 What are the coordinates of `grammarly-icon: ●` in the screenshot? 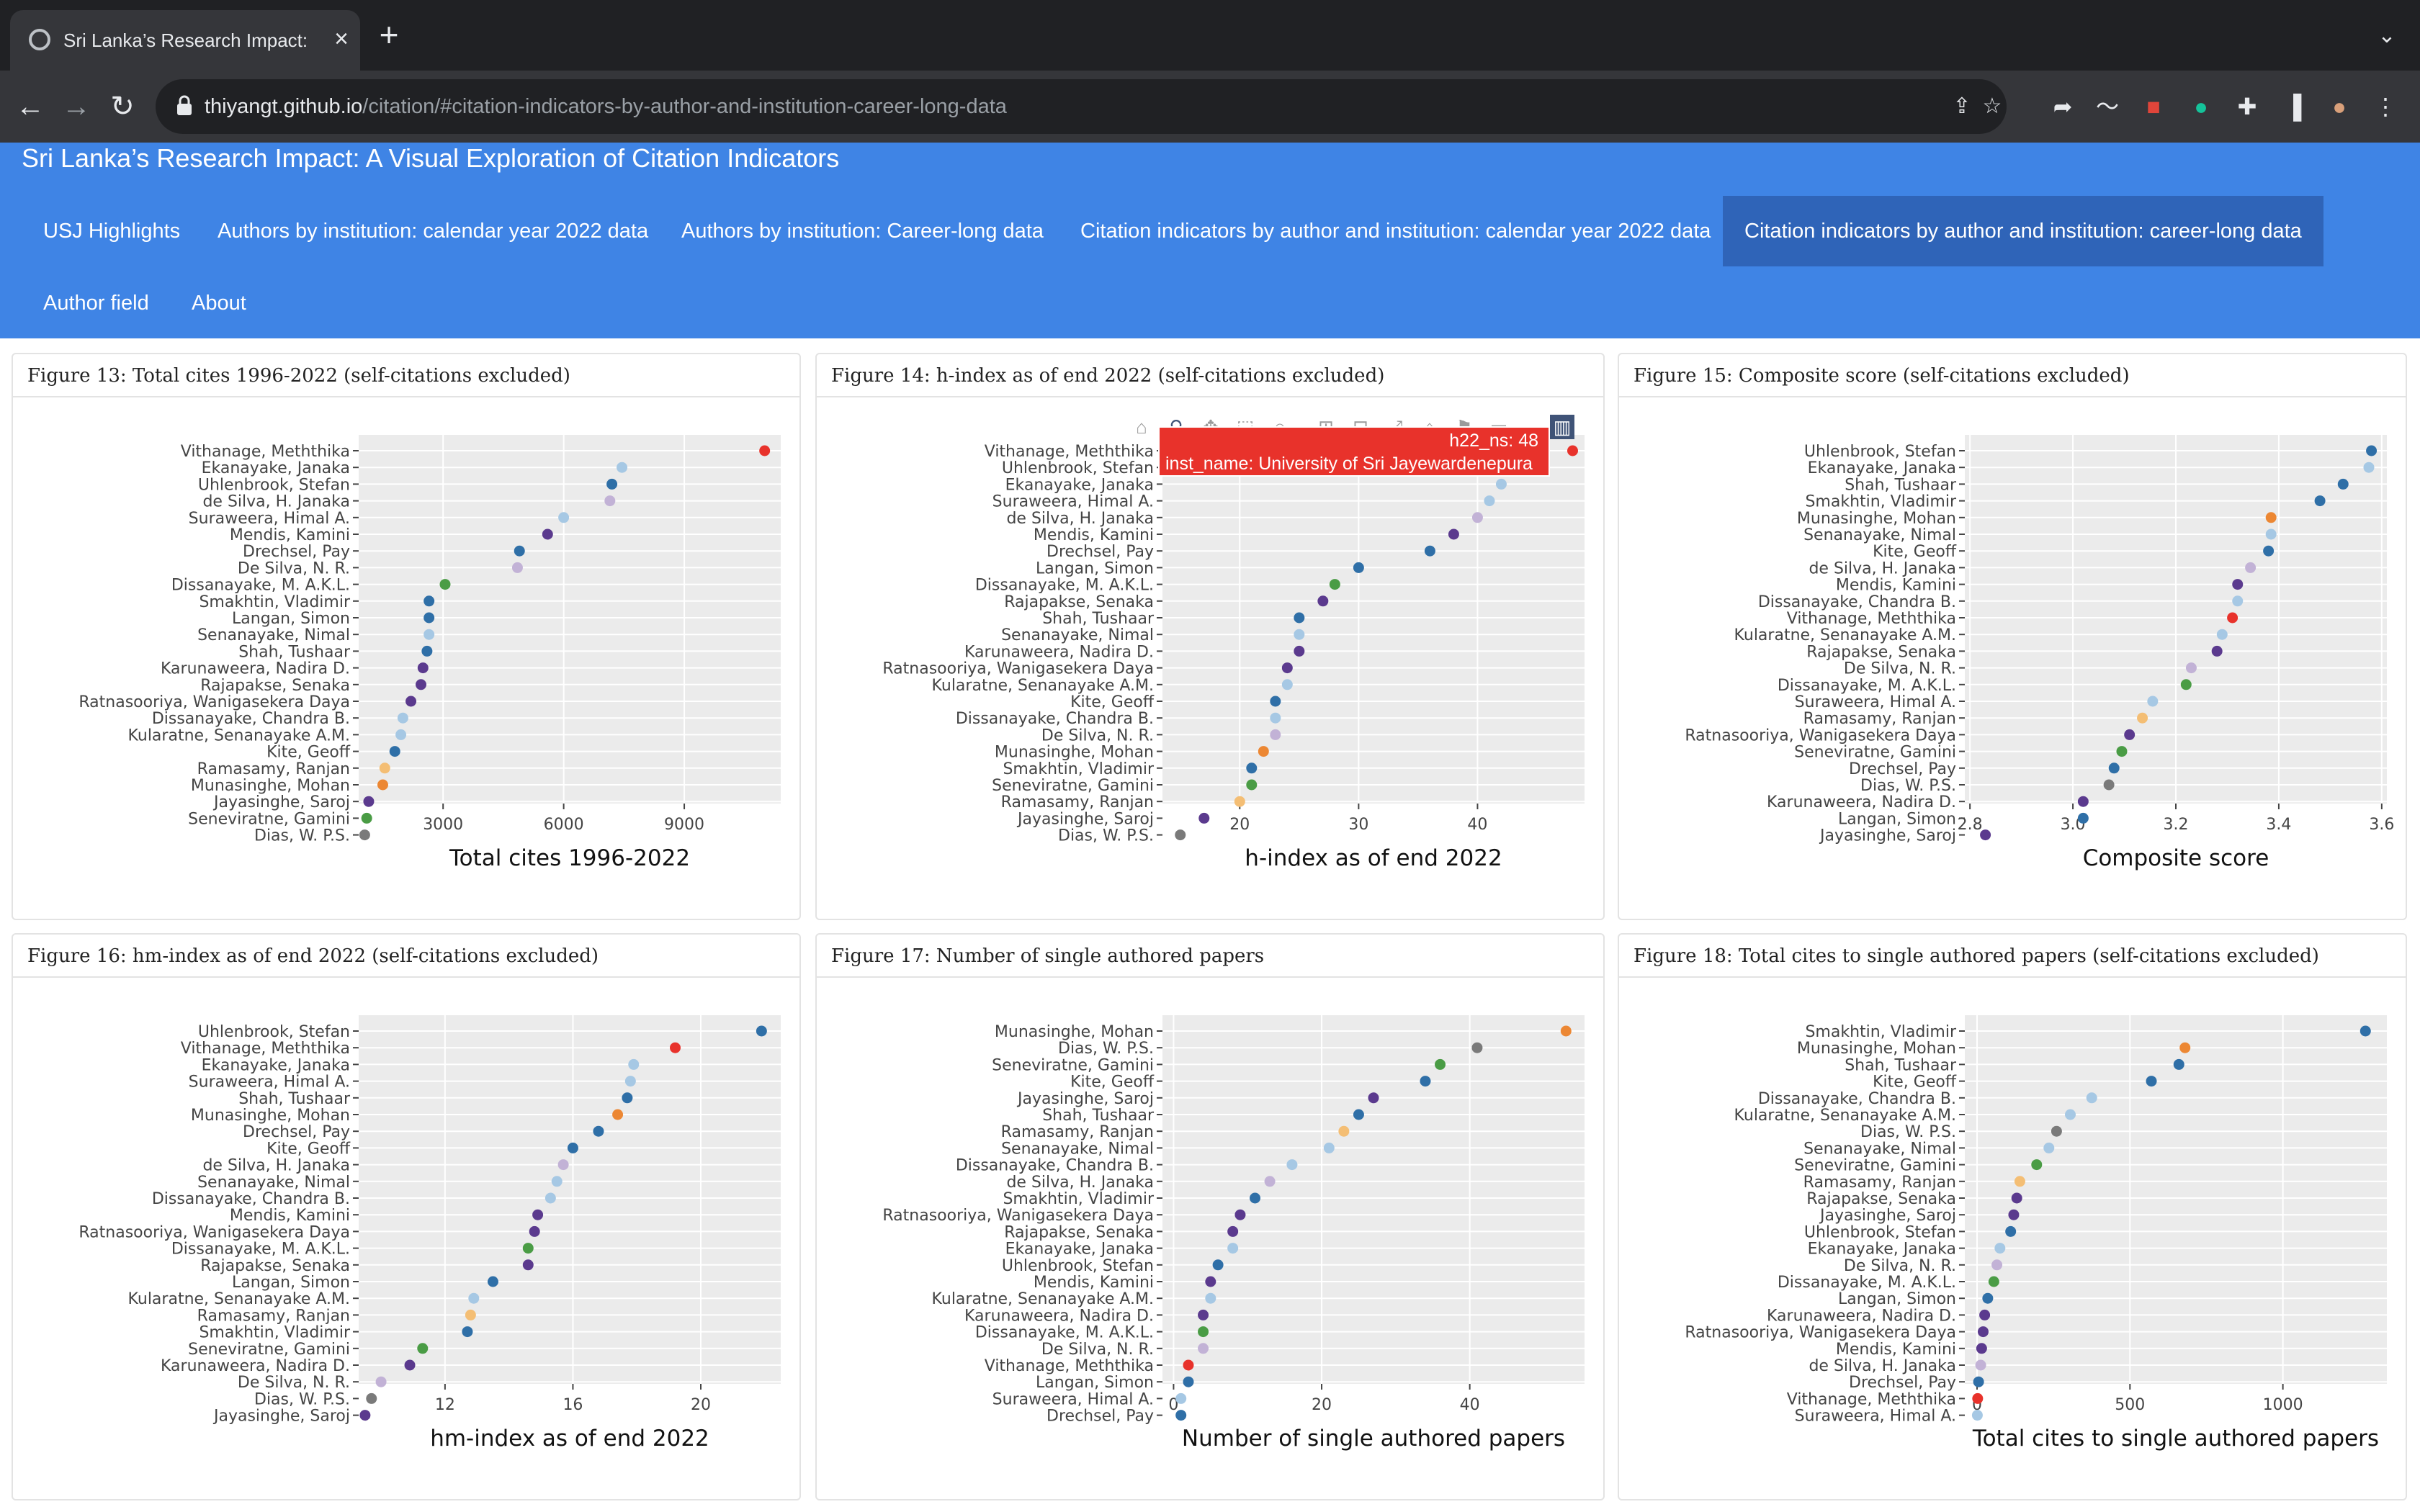 It's located at (2201, 106).